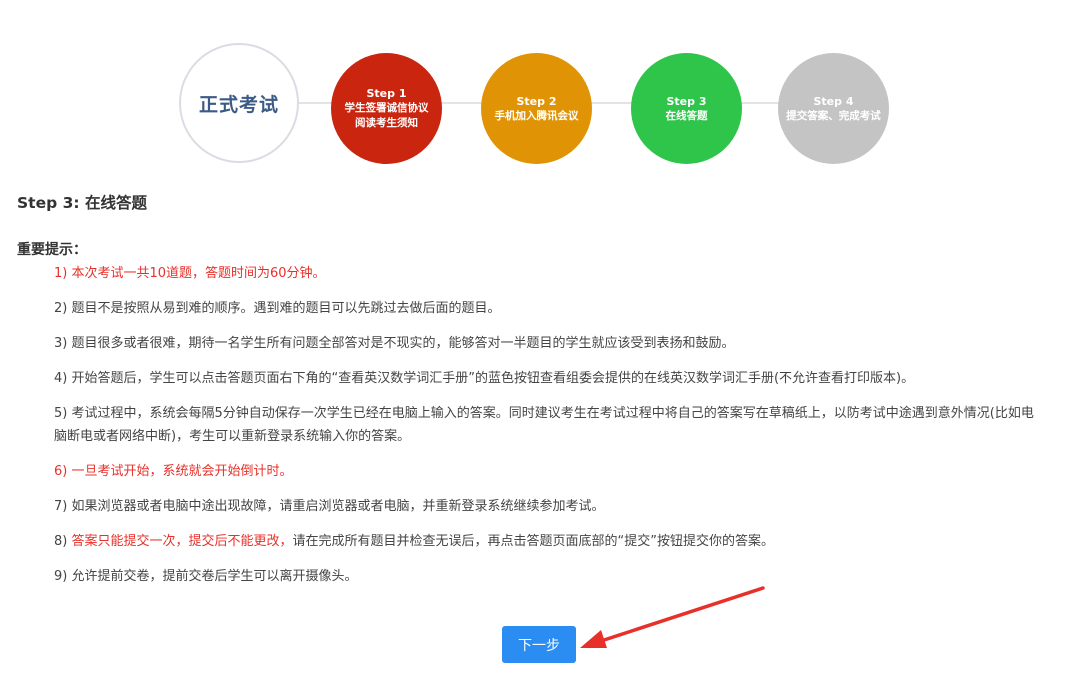 This screenshot has width=1080, height=679. I want to click on notice-item-rest: 请在完成所有题目并检查无误后，再点击答题页面底部的“提交”按钮提交你的答案。, so click(533, 541).